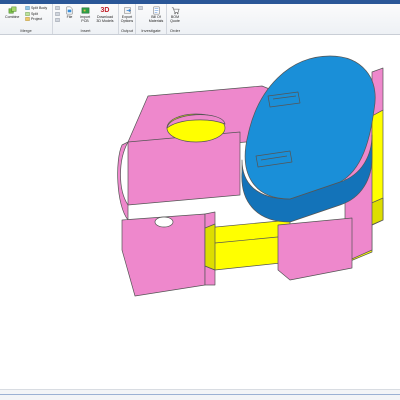  I want to click on combine-icon, so click(12, 10).